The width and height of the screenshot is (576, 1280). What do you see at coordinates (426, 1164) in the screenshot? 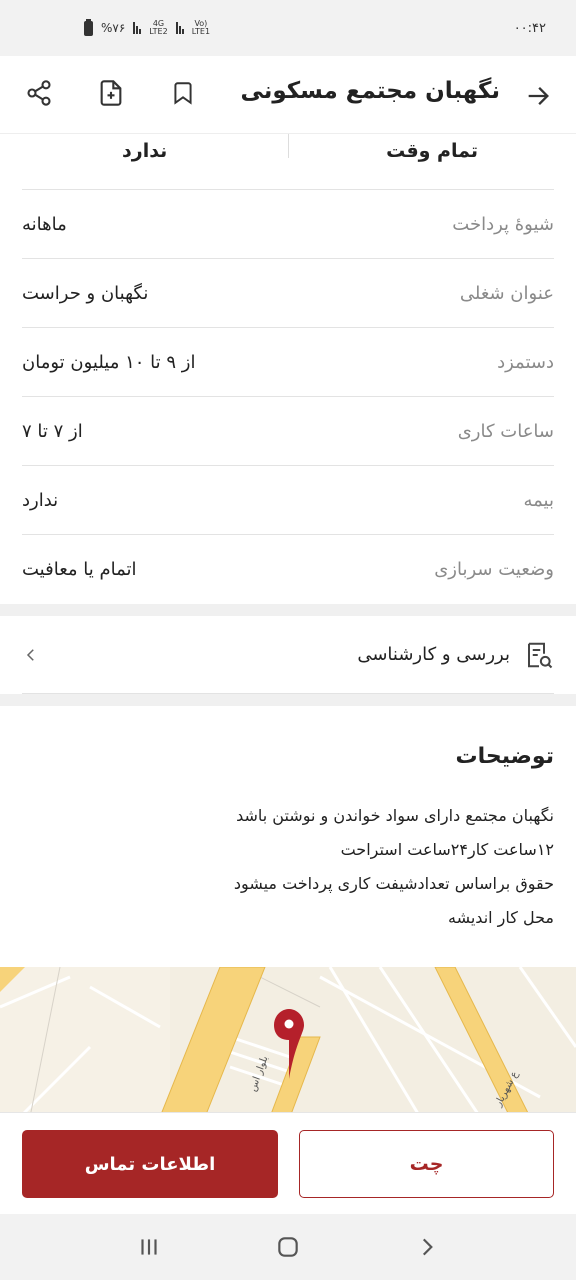
I see `chat-button: چت` at bounding box center [426, 1164].